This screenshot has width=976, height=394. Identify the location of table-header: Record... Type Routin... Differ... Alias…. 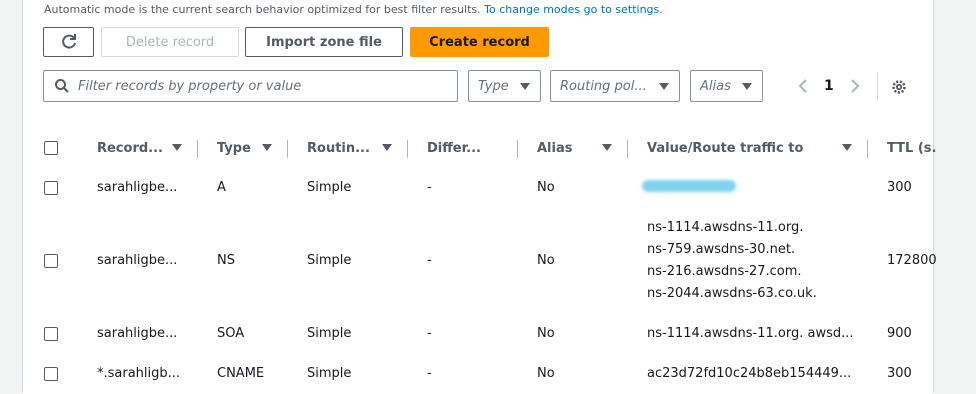
(479, 148).